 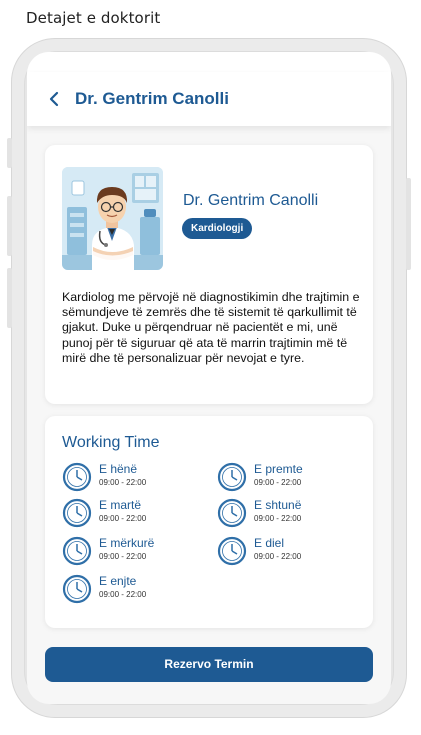 What do you see at coordinates (152, 98) in the screenshot?
I see `page-title: Dr. Gentrim Canolli` at bounding box center [152, 98].